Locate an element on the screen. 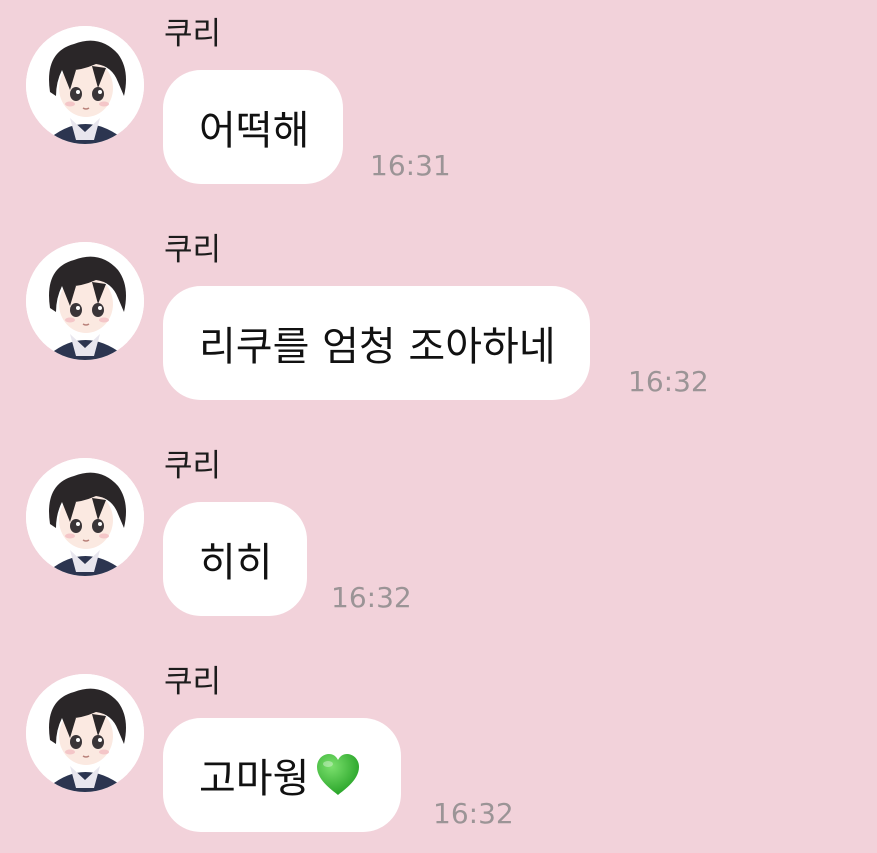 The image size is (877, 853). message-text: 리쿠를 엄청 조아하네 is located at coordinates (377, 347).